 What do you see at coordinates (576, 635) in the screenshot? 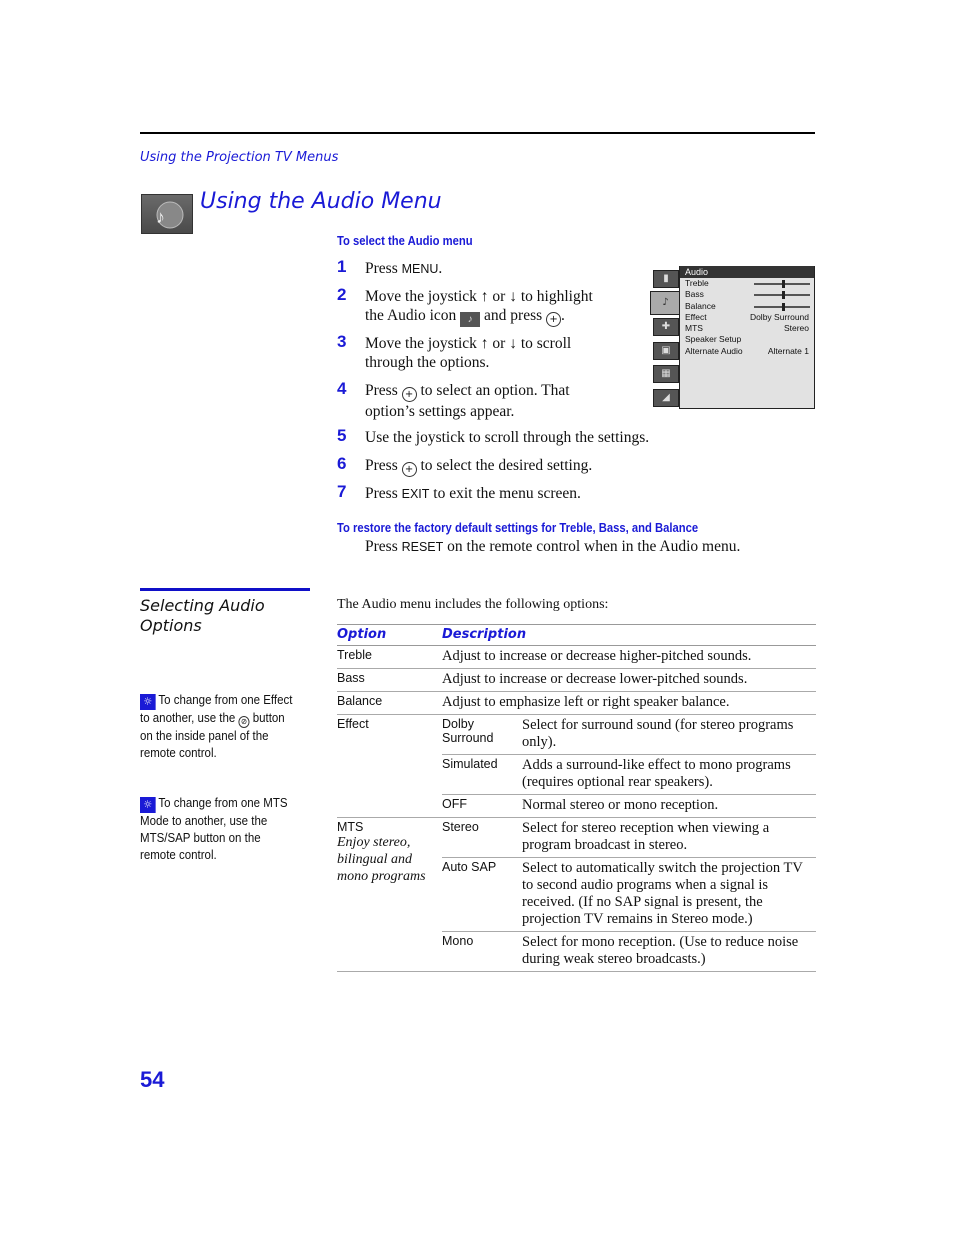
I see `table-header-row: Option Description` at bounding box center [576, 635].